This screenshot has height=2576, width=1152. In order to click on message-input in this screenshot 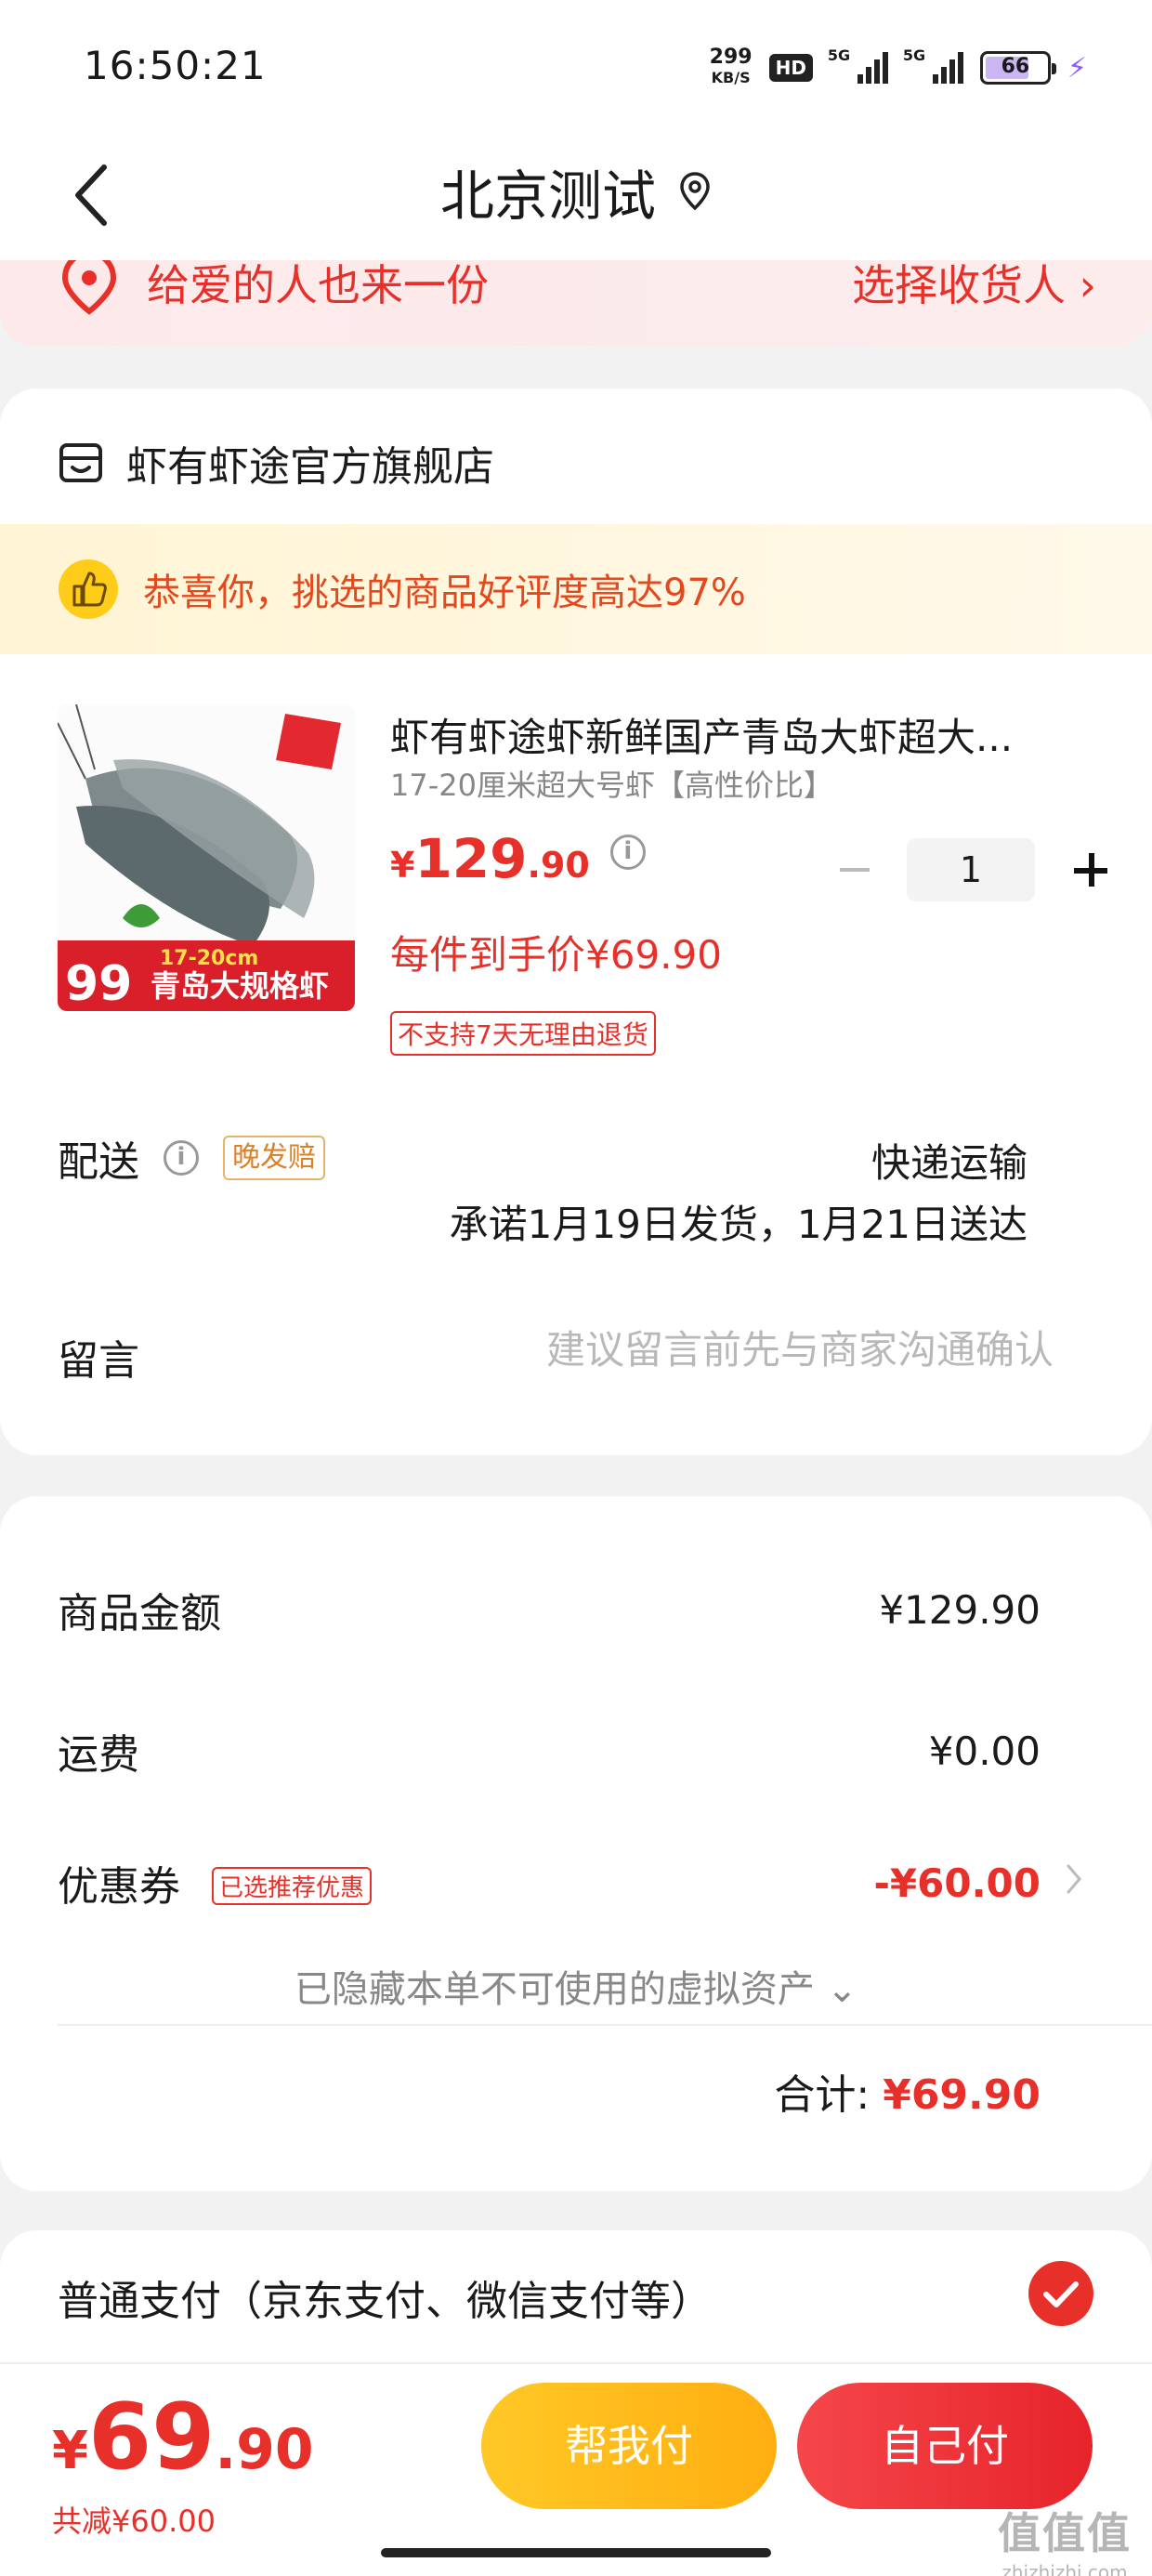, I will do `click(719, 1350)`.